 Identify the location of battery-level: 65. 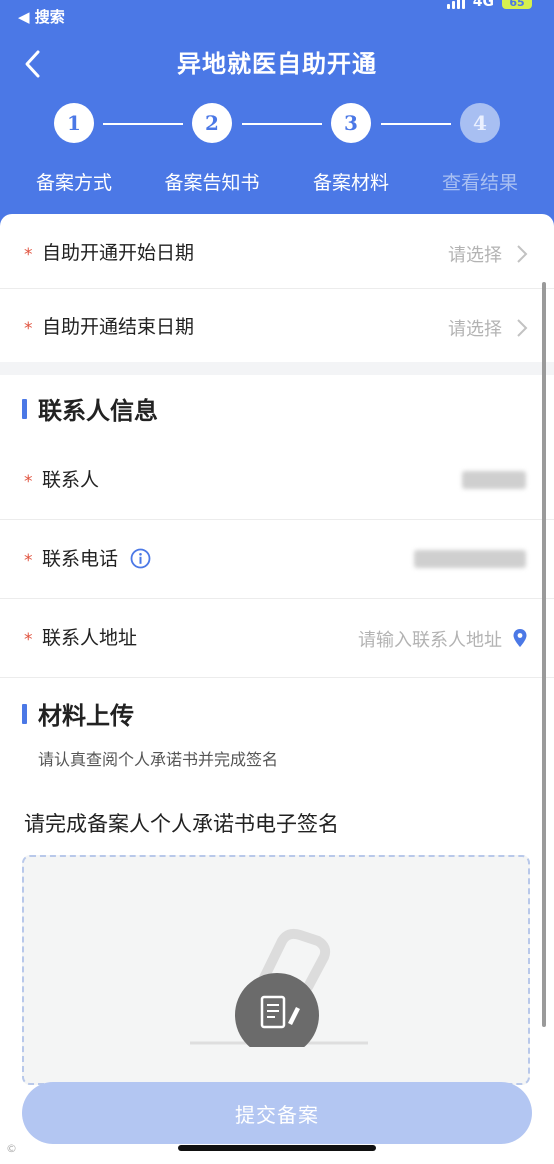
(517, 4).